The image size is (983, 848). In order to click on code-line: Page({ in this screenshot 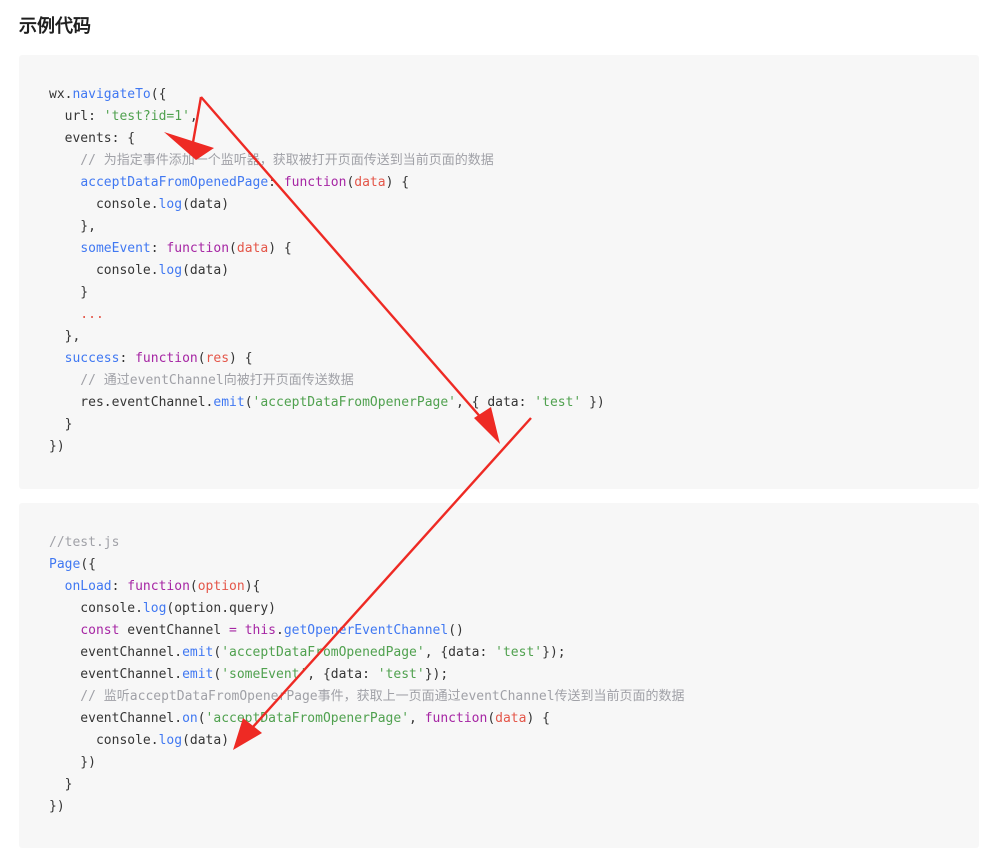, I will do `click(367, 565)`.